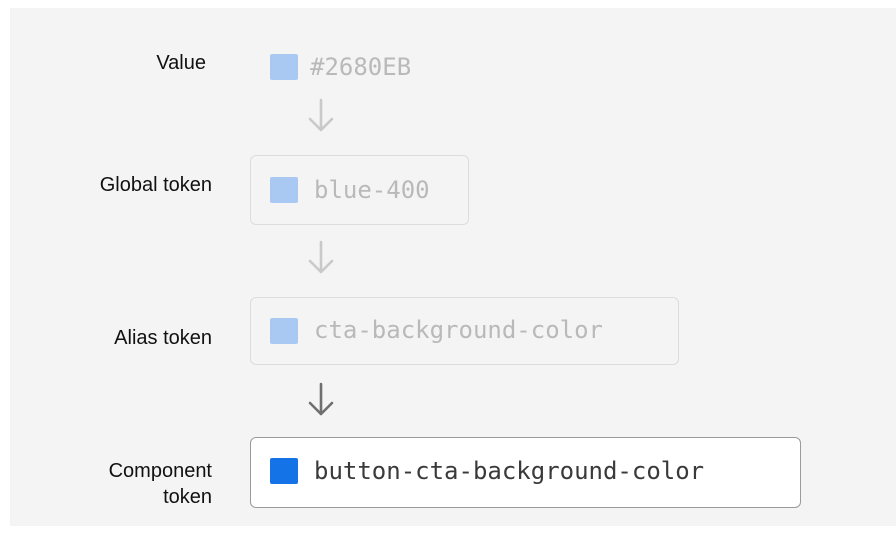 This screenshot has width=896, height=534. Describe the element at coordinates (284, 471) in the screenshot. I see `color-swatch-component-token` at that location.